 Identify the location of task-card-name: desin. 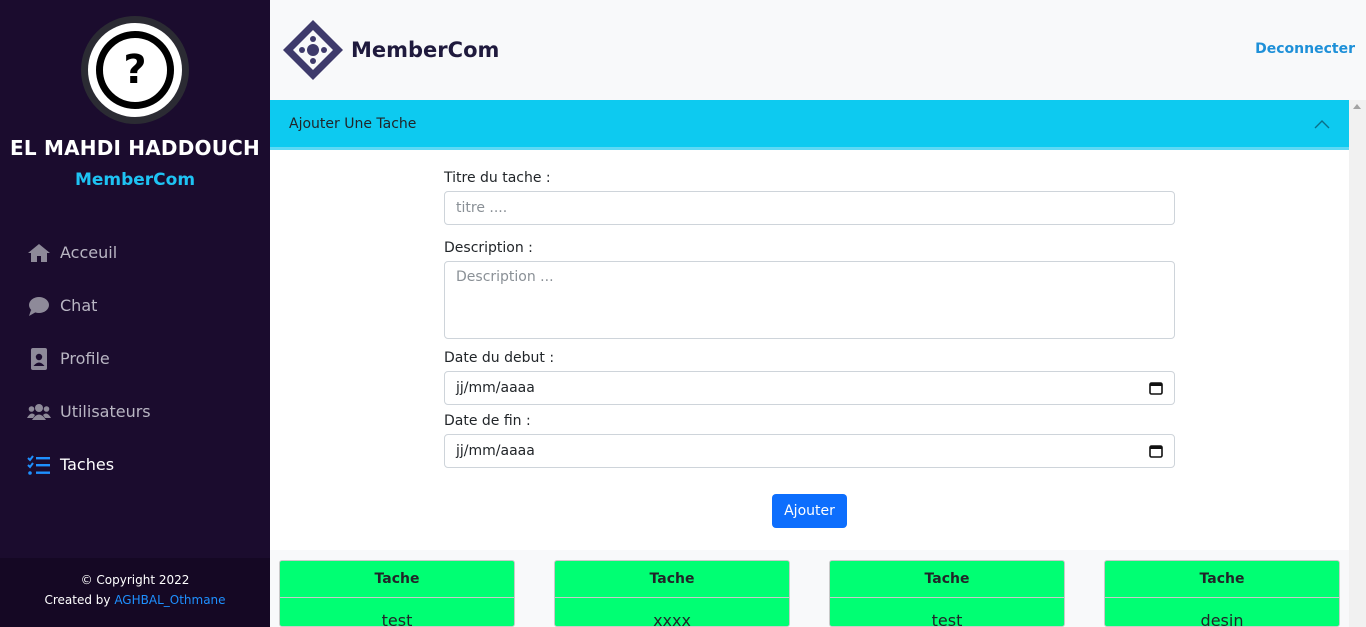
(1222, 619).